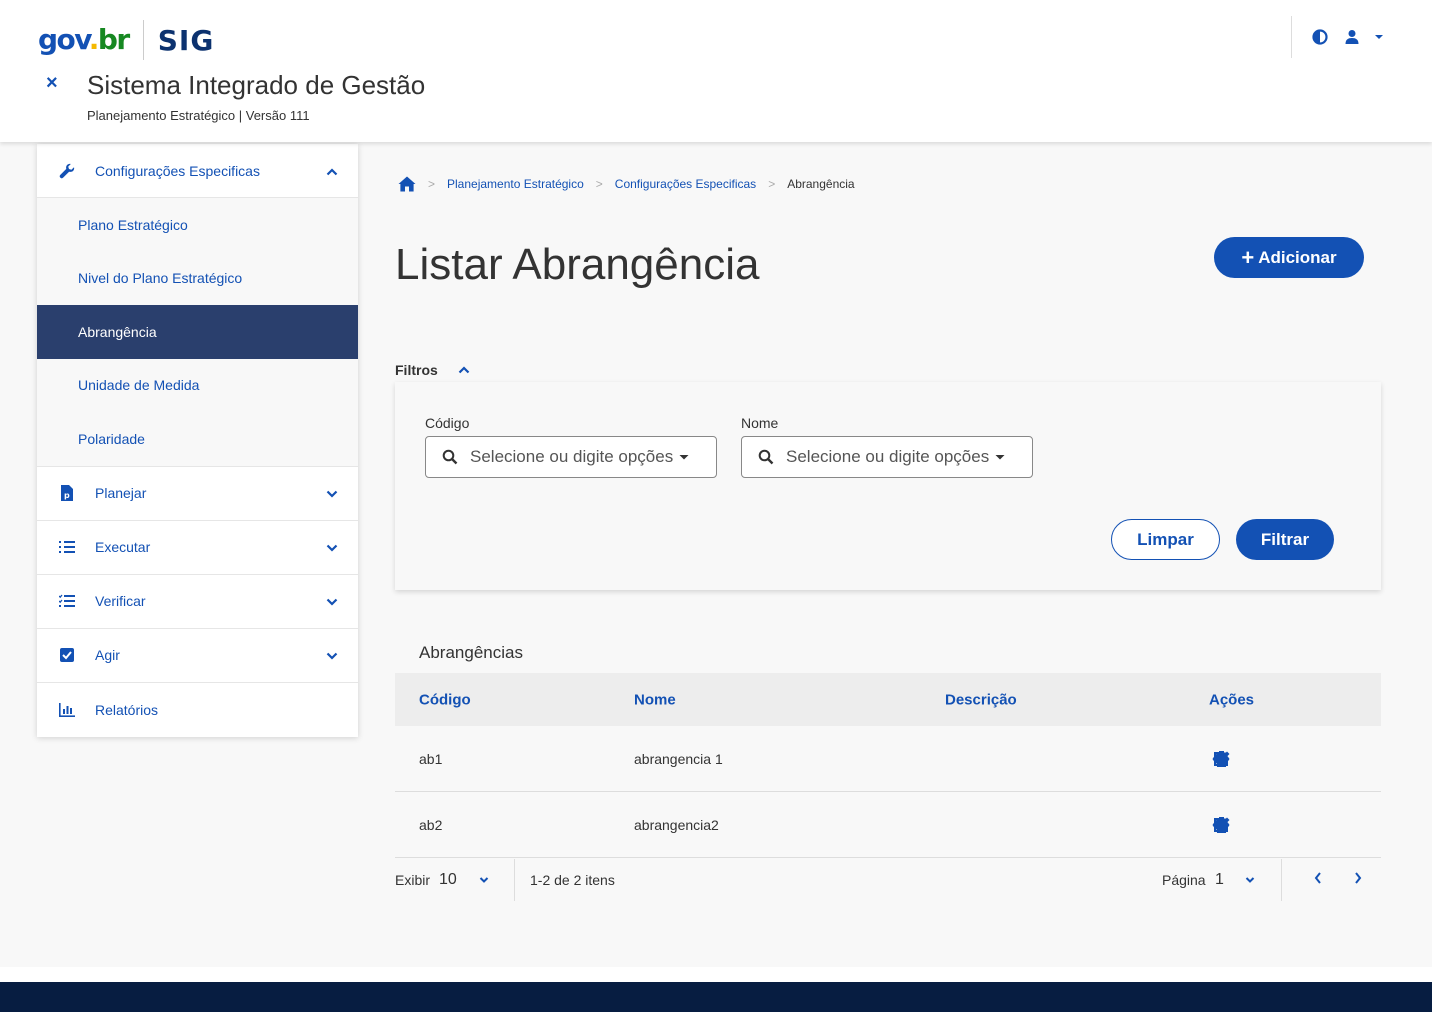 This screenshot has width=1432, height=1012. What do you see at coordinates (67, 601) in the screenshot?
I see `list-check-icon` at bounding box center [67, 601].